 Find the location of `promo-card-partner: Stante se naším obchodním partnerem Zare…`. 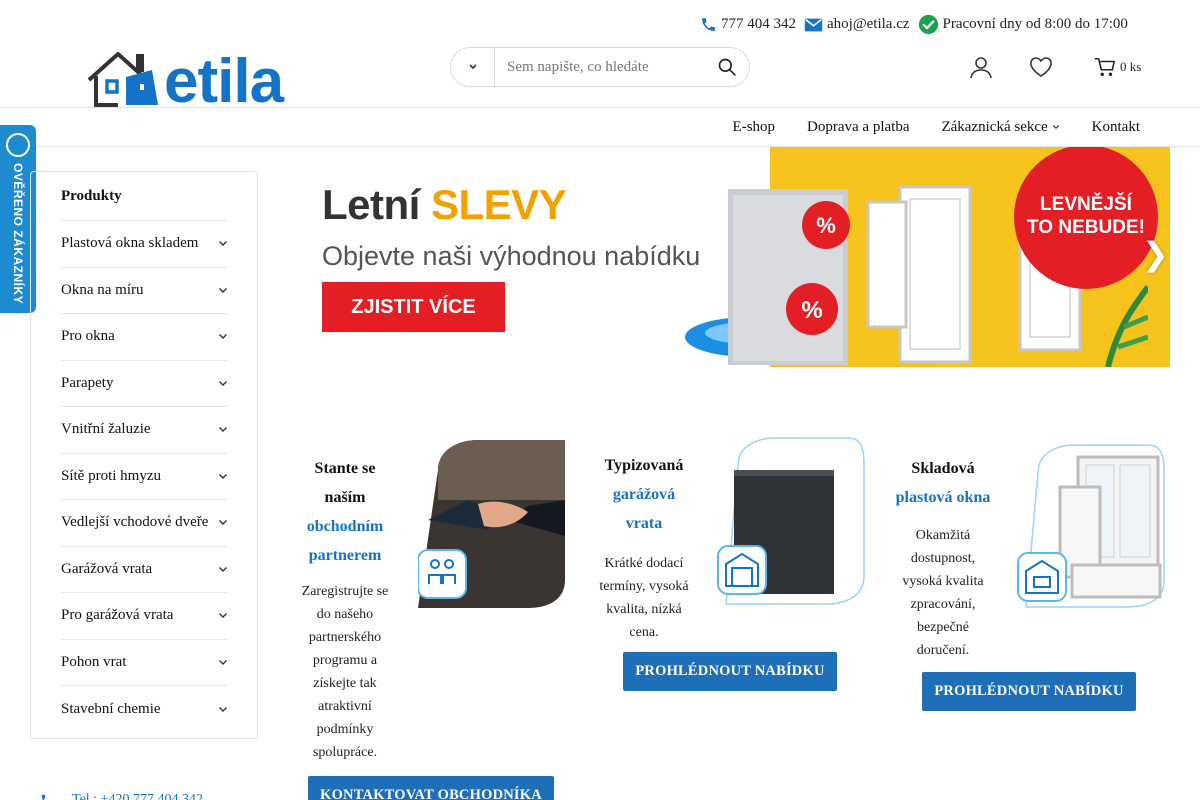

promo-card-partner: Stante se naším obchodním partnerem Zare… is located at coordinates (345, 609).